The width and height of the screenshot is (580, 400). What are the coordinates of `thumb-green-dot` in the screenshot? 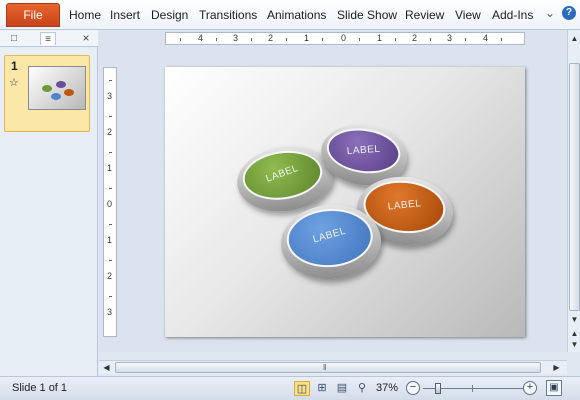 It's located at (47, 88).